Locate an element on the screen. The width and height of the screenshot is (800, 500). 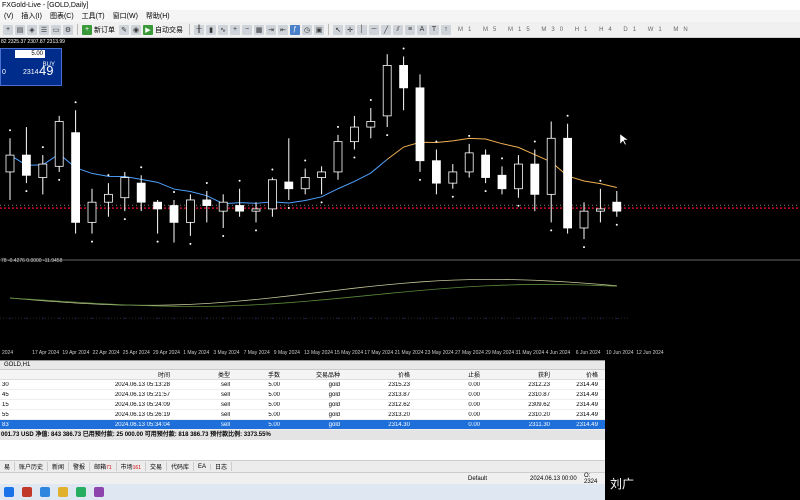
label-icon: T is located at coordinates (434, 29).